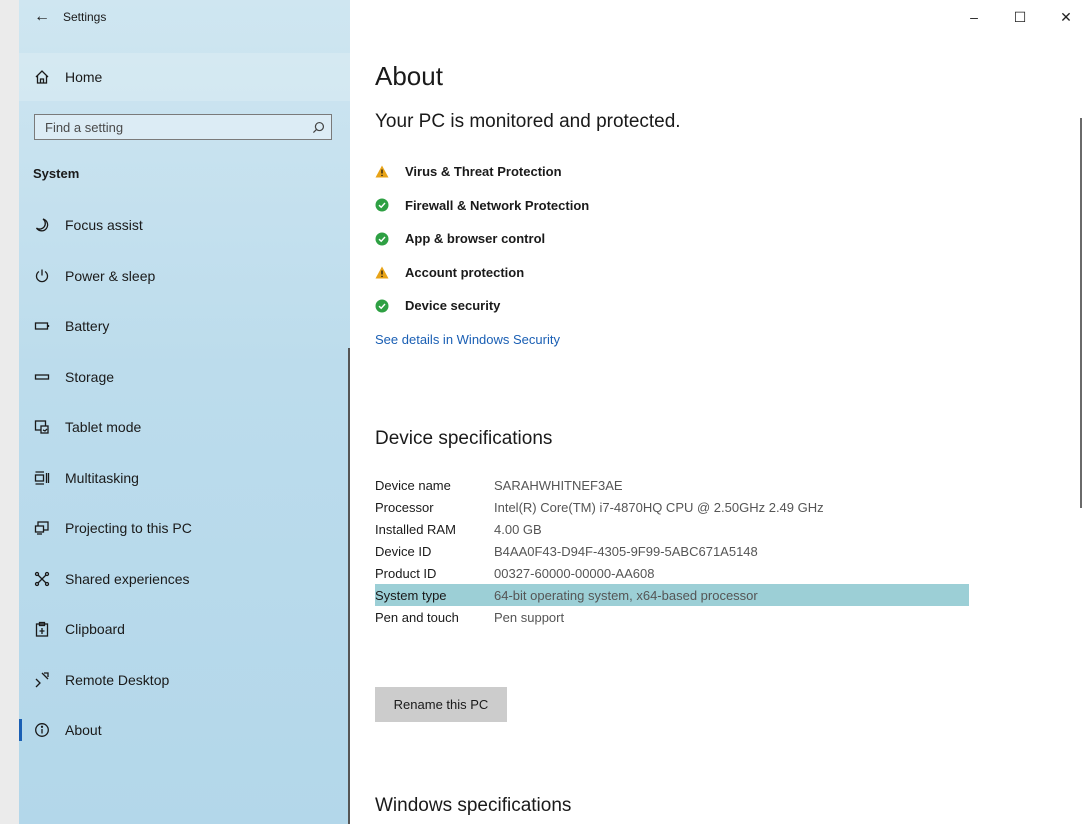  I want to click on multitasking-icon, so click(42, 478).